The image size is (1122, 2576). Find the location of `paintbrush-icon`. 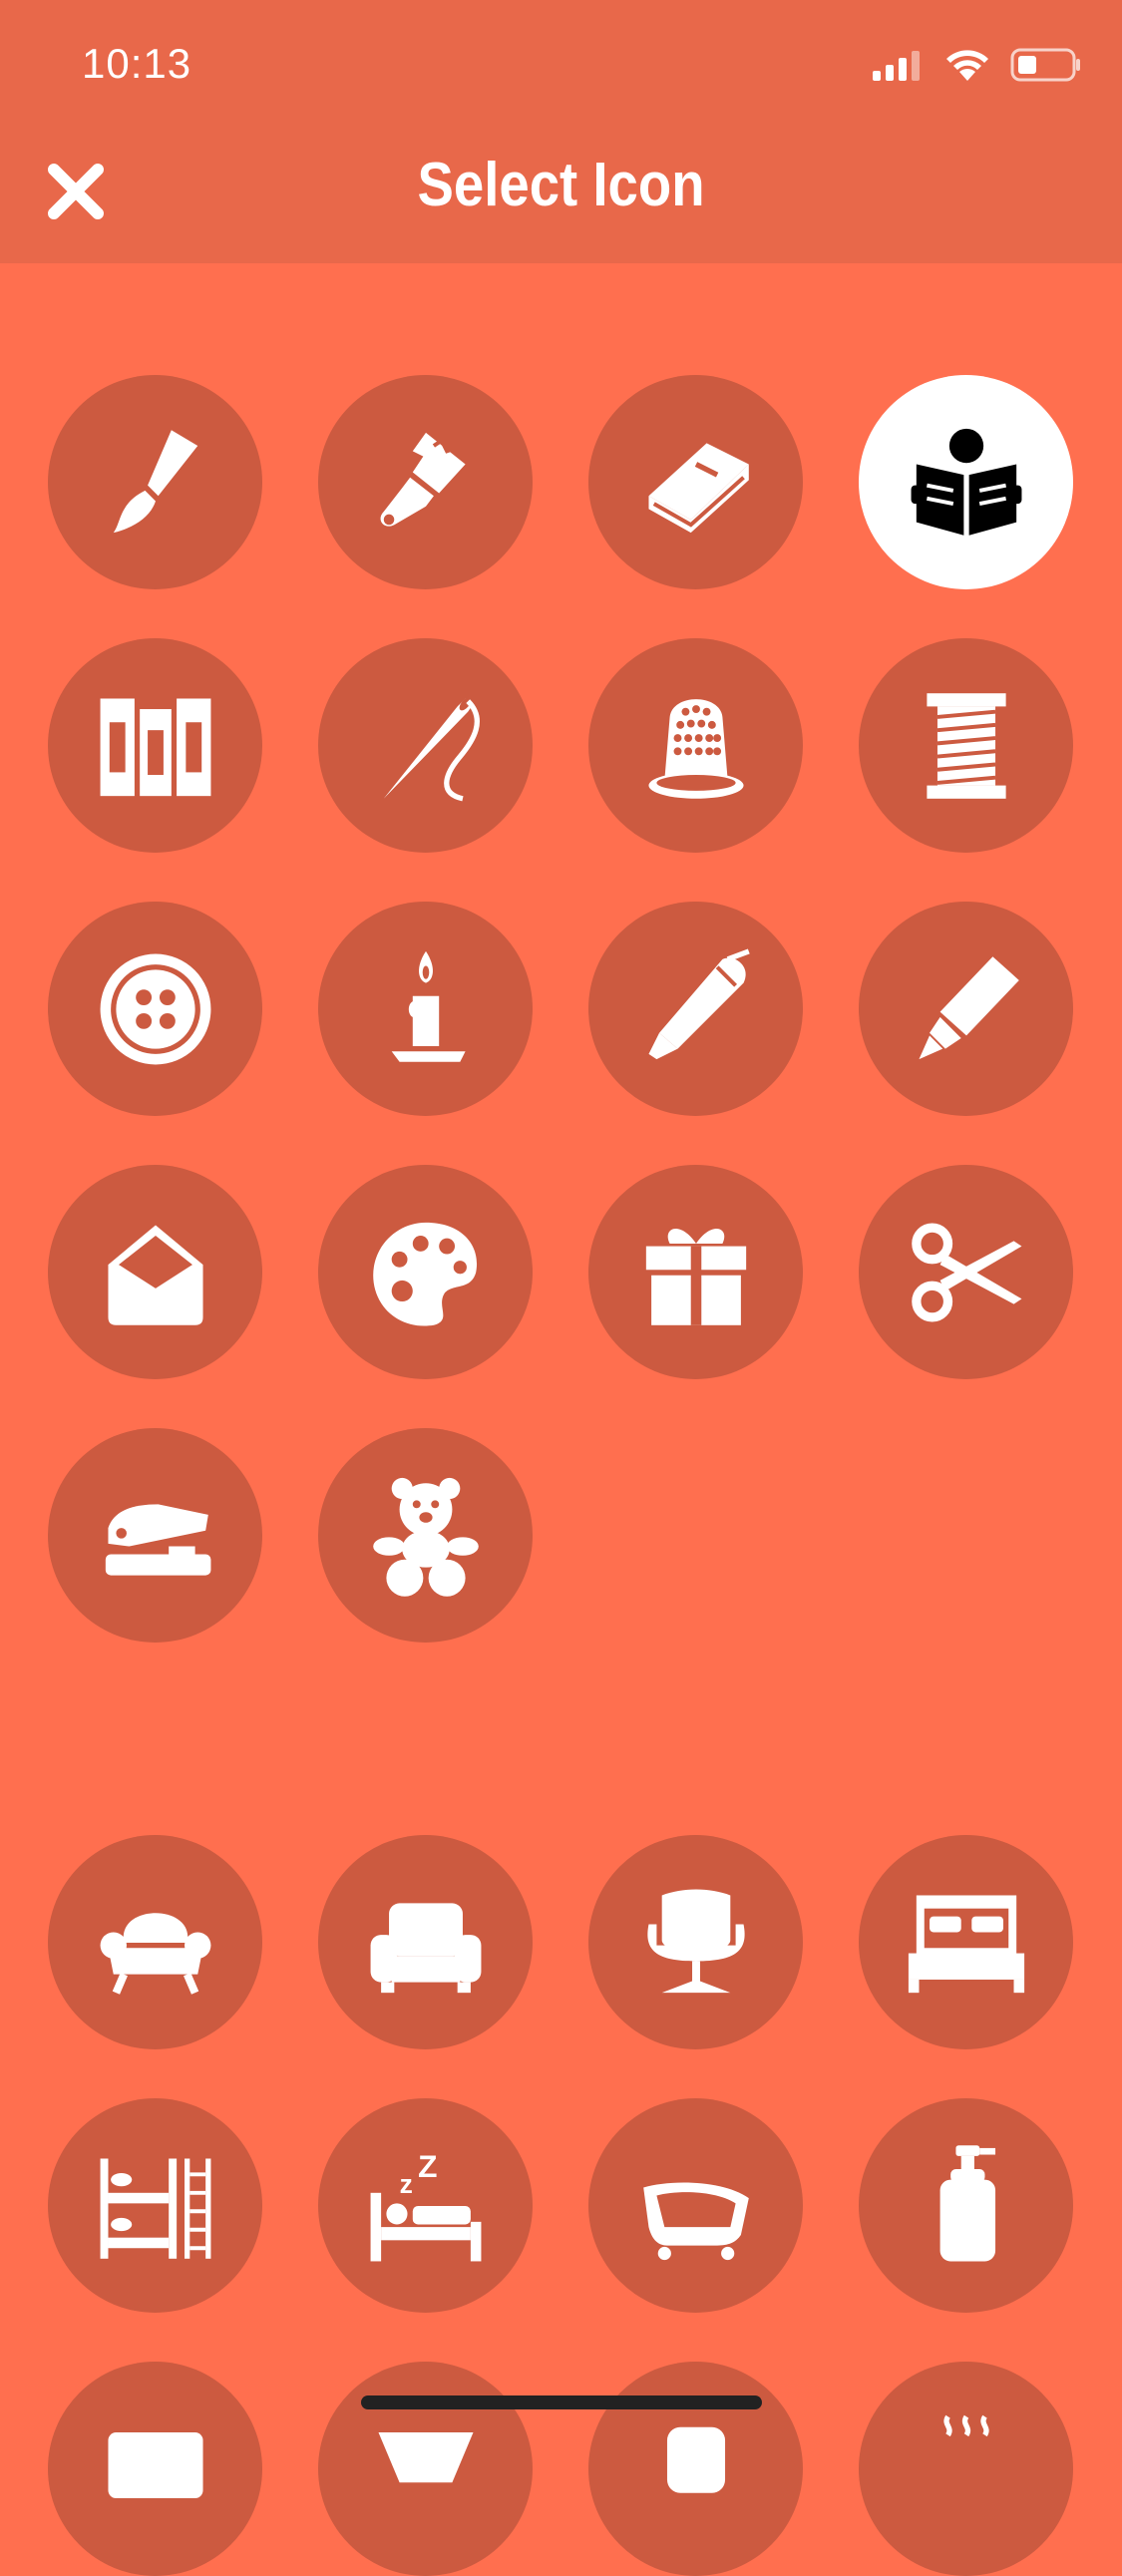

paintbrush-icon is located at coordinates (155, 481).